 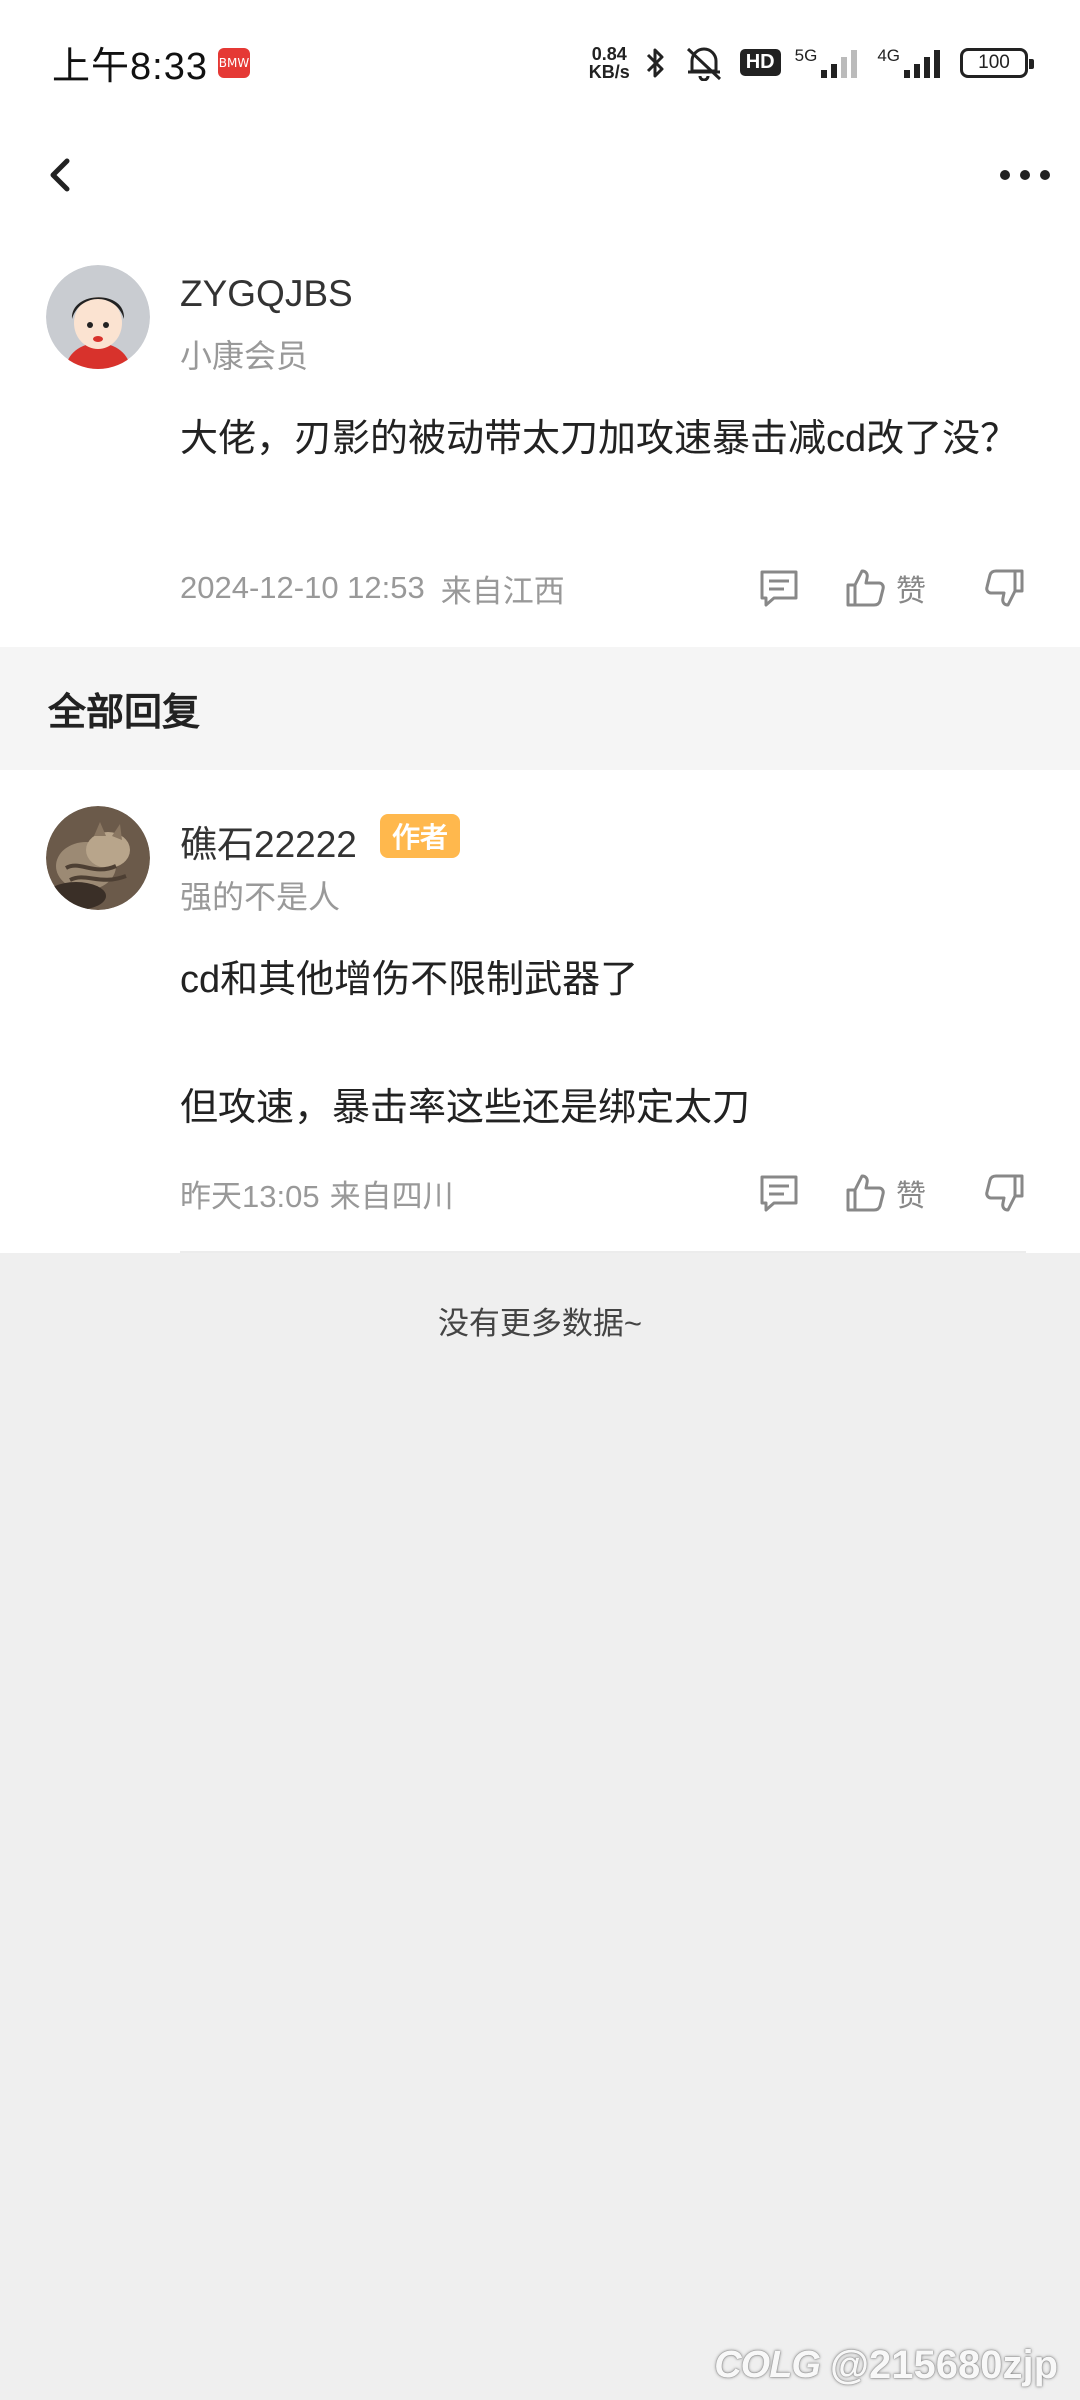 I want to click on watermark-handle: @215680zjp, so click(x=943, y=2365).